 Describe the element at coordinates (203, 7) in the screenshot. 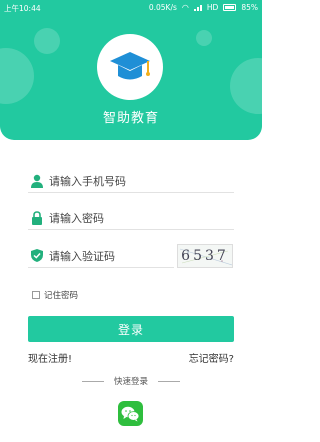

I see `status-indicators: 0.05K/s ◠ HD 85%` at that location.